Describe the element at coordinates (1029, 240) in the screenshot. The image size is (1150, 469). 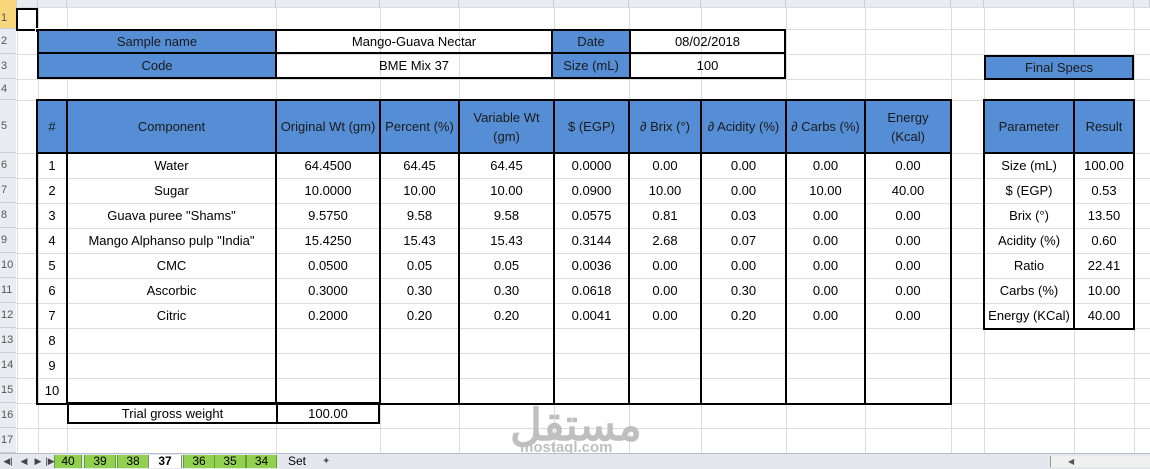
I see `spec-parameter-cell: Acidity (%)` at that location.